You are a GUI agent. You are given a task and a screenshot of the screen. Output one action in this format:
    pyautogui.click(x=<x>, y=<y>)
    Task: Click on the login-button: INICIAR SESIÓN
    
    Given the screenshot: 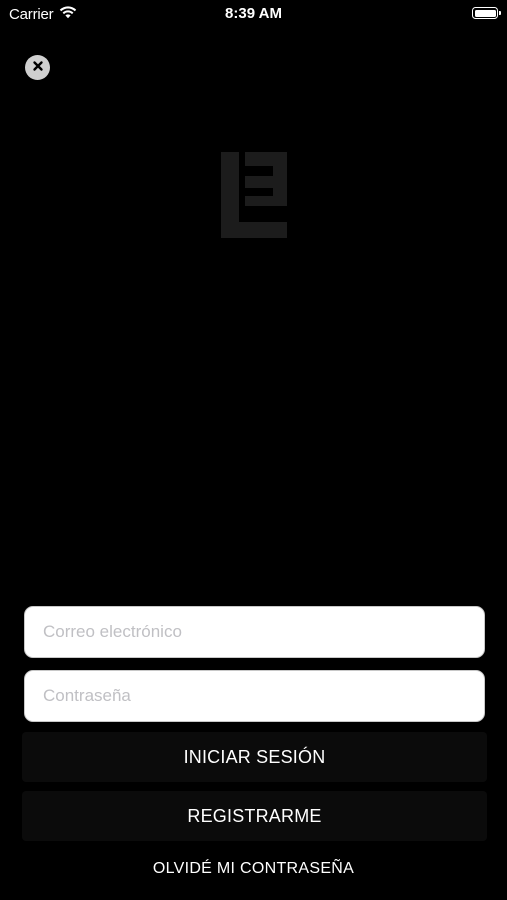 What is the action you would take?
    pyautogui.click(x=254, y=757)
    